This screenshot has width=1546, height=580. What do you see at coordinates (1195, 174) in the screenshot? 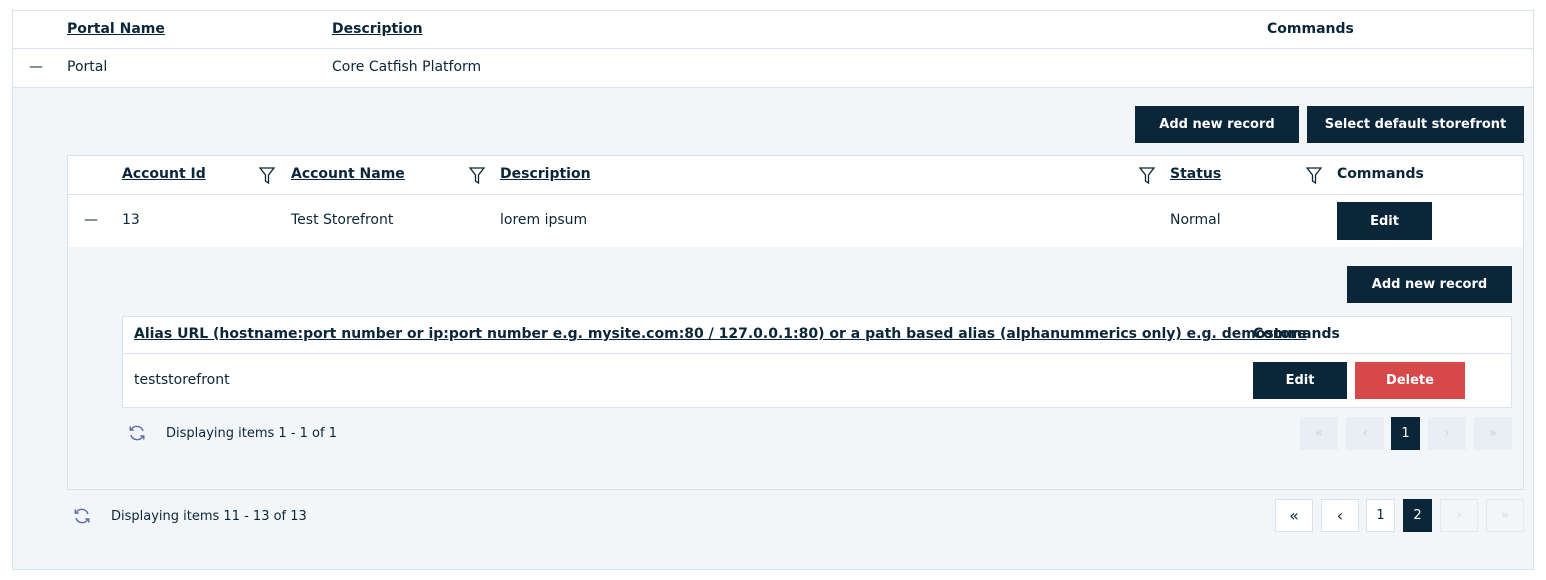
I see `column-header-status: Status` at bounding box center [1195, 174].